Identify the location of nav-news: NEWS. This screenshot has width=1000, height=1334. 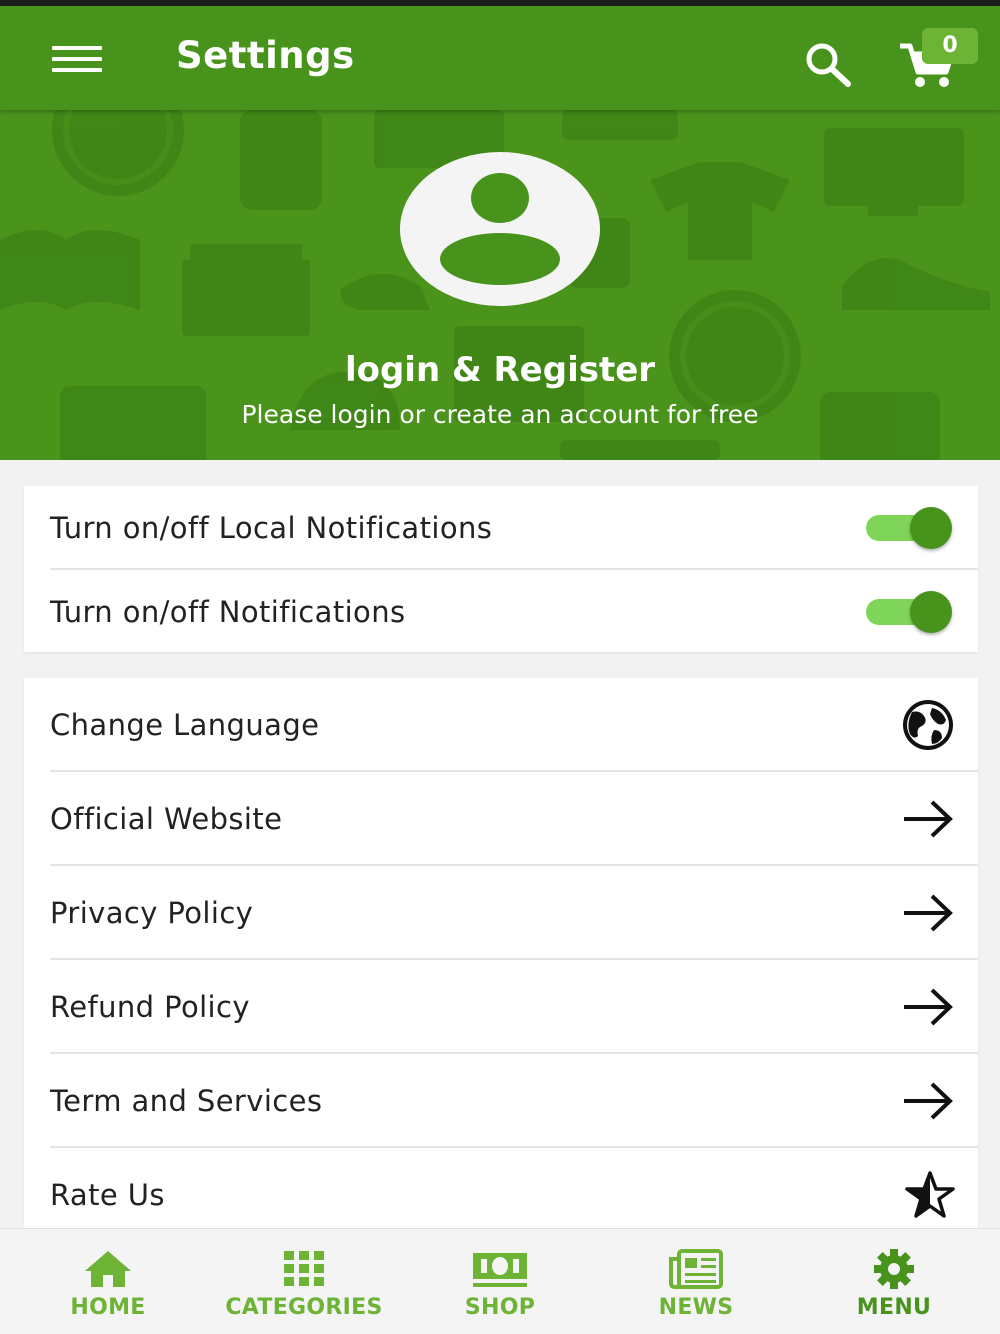
(696, 1281).